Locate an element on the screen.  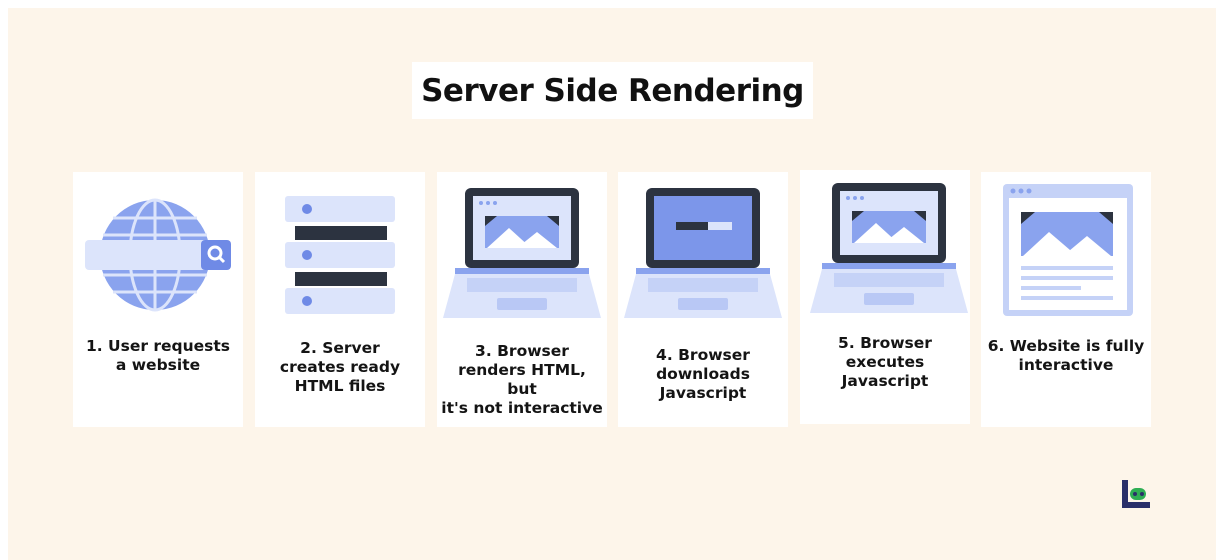
page-title: Server Side Rendering is located at coordinates (612, 90).